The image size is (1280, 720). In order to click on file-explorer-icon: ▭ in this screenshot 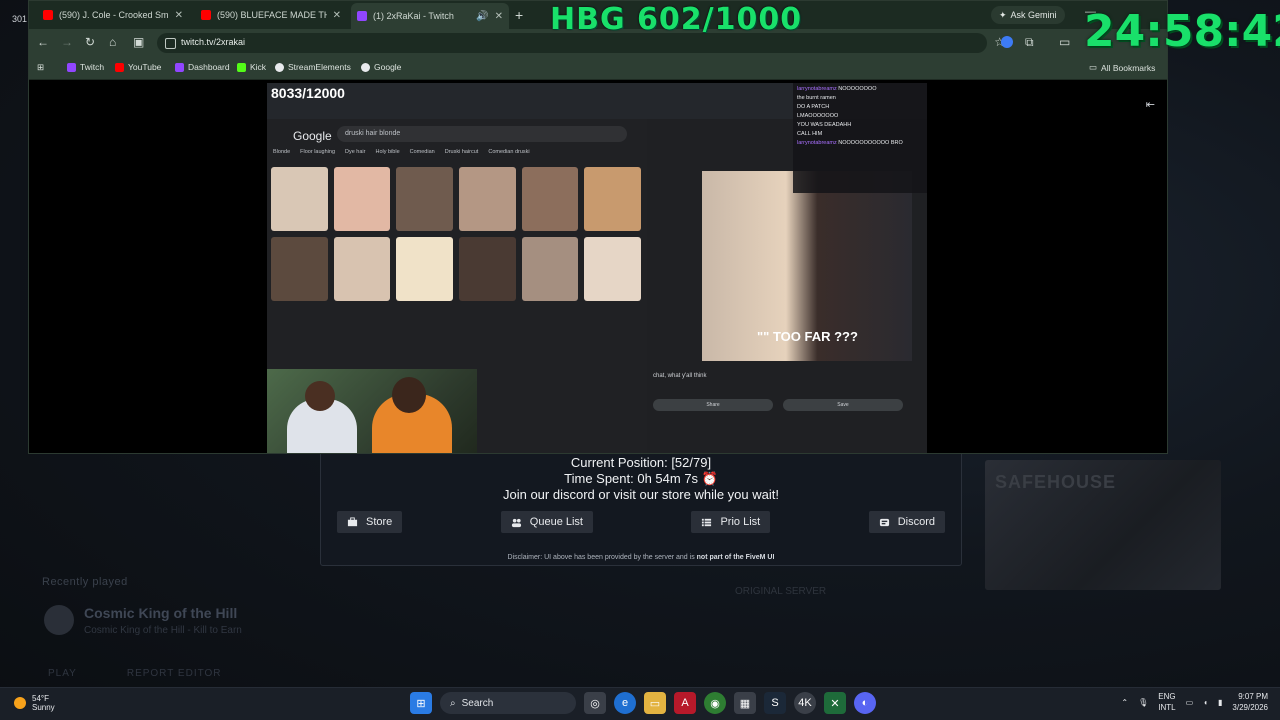, I will do `click(655, 703)`.